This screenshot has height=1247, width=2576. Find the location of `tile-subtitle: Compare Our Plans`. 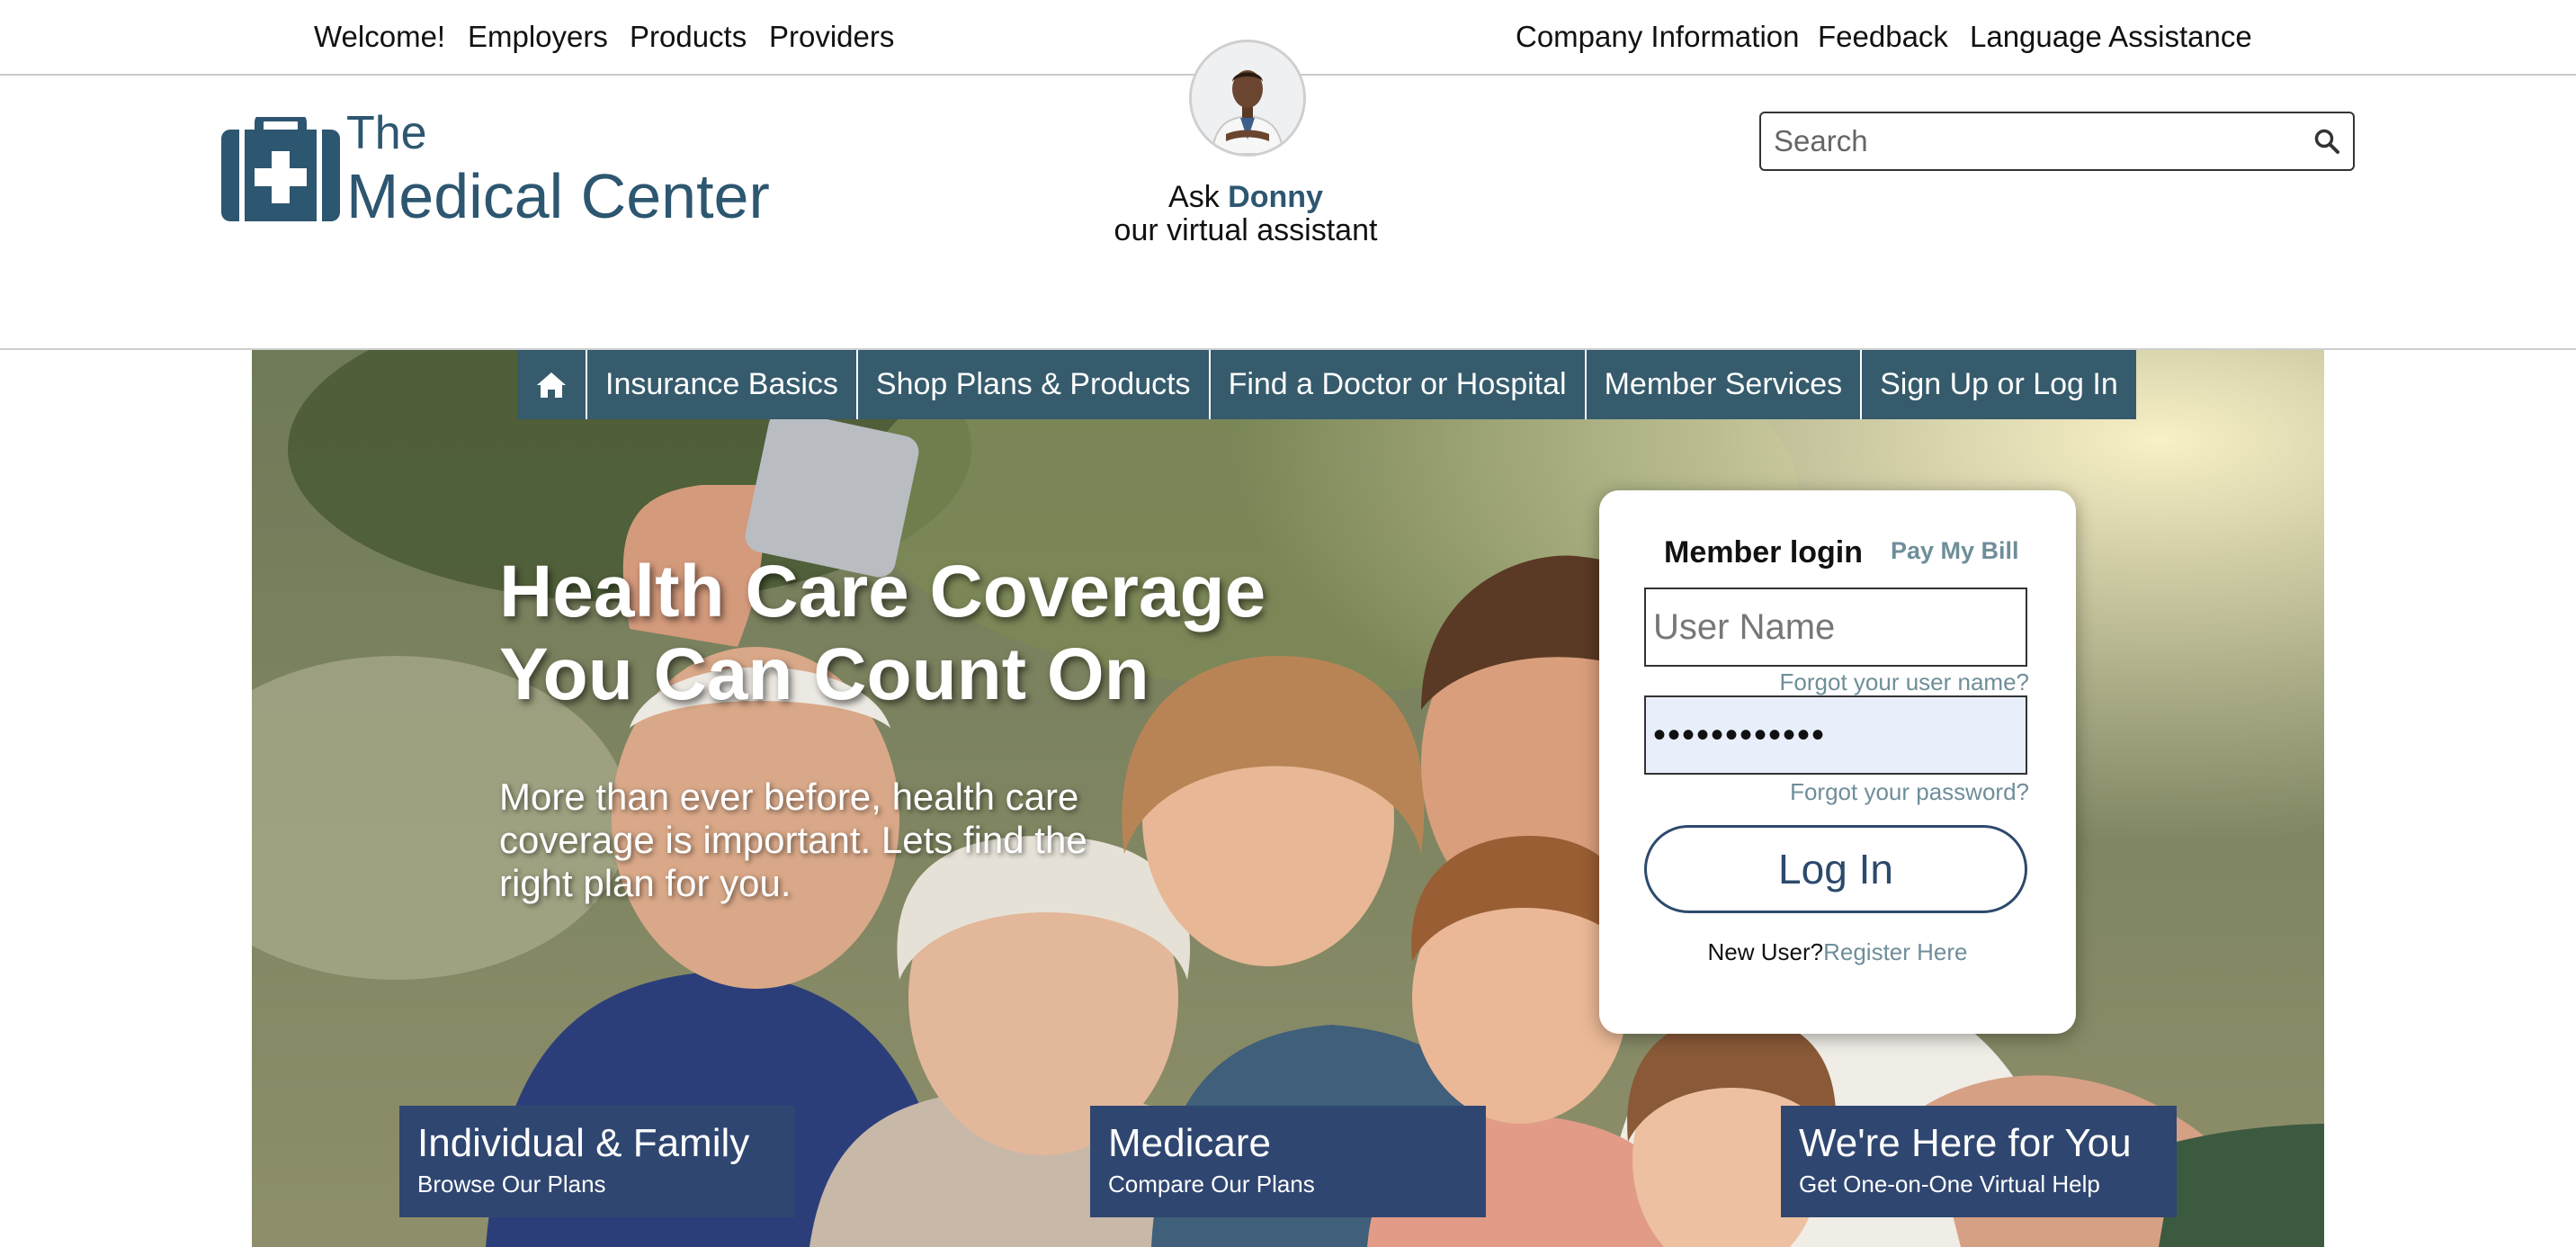

tile-subtitle: Compare Our Plans is located at coordinates (1211, 1185).